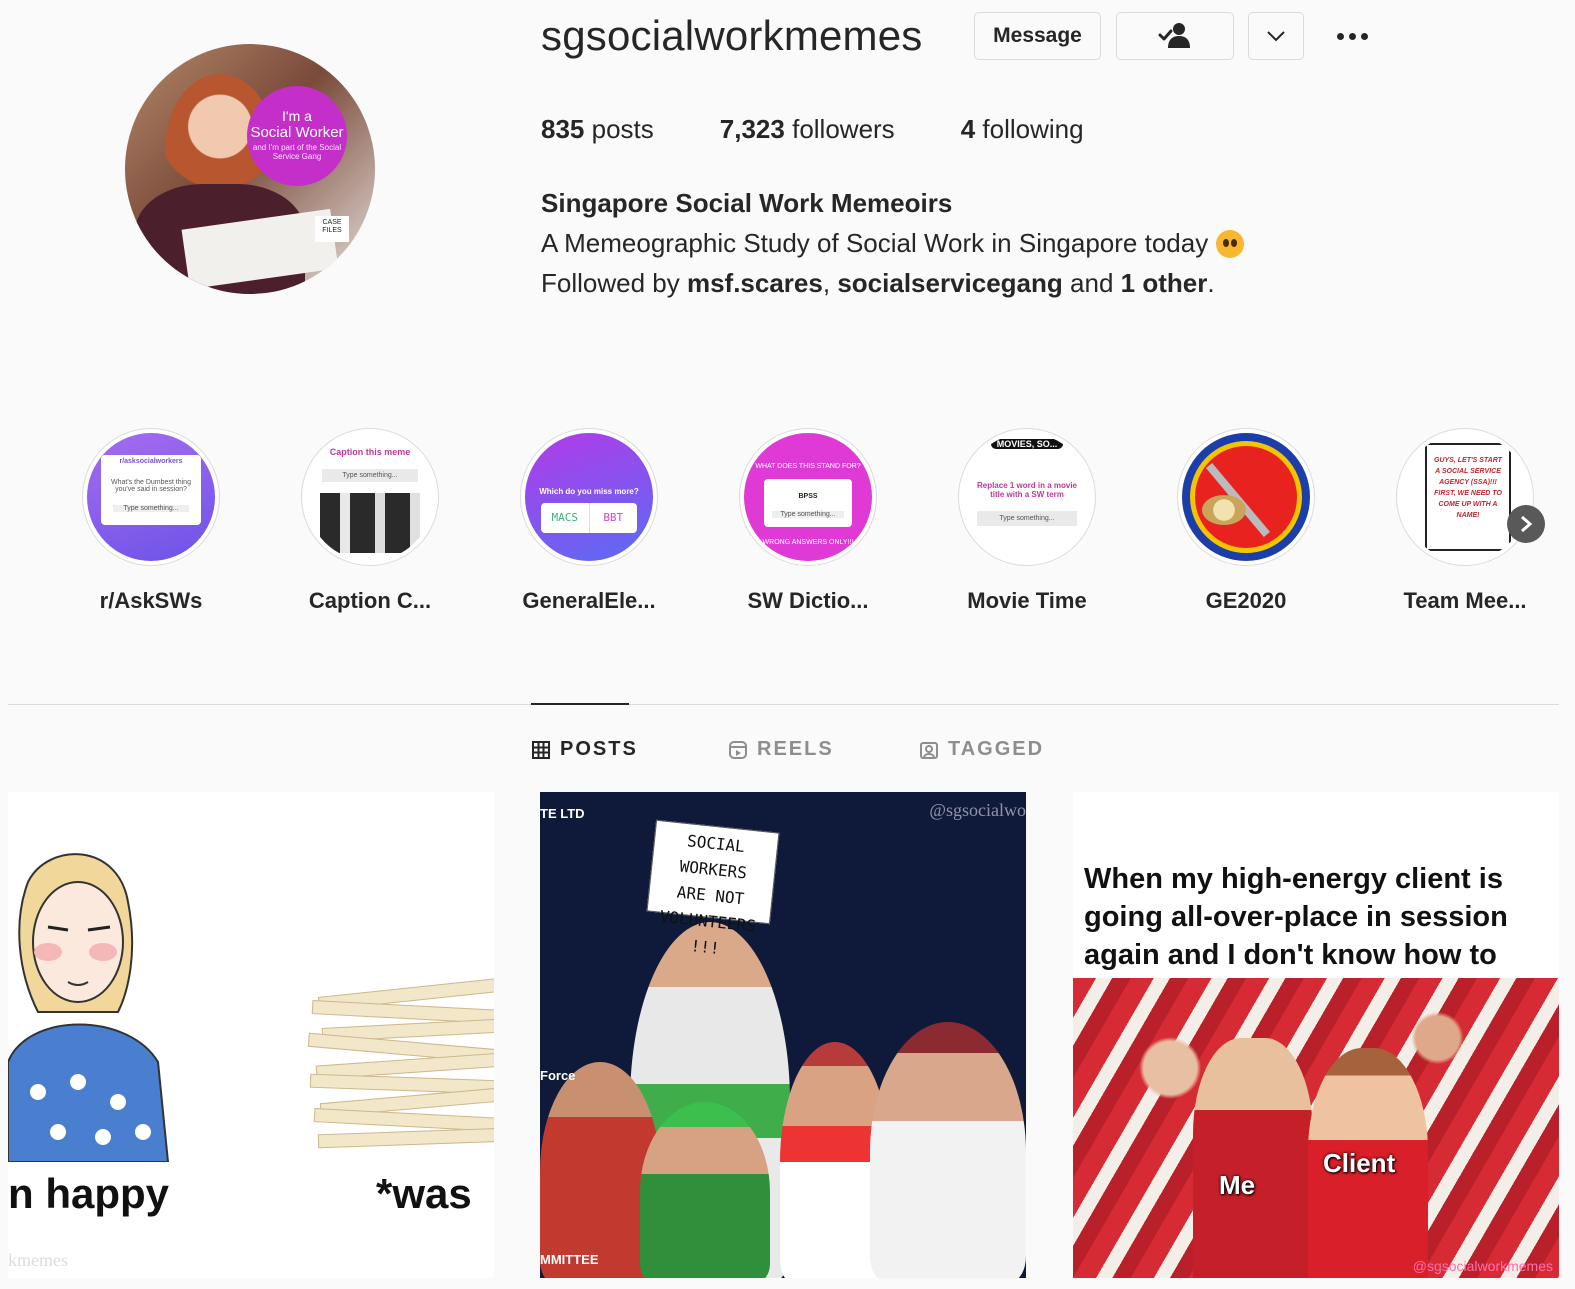 The width and height of the screenshot is (1575, 1289). I want to click on following-button, so click(1175, 36).